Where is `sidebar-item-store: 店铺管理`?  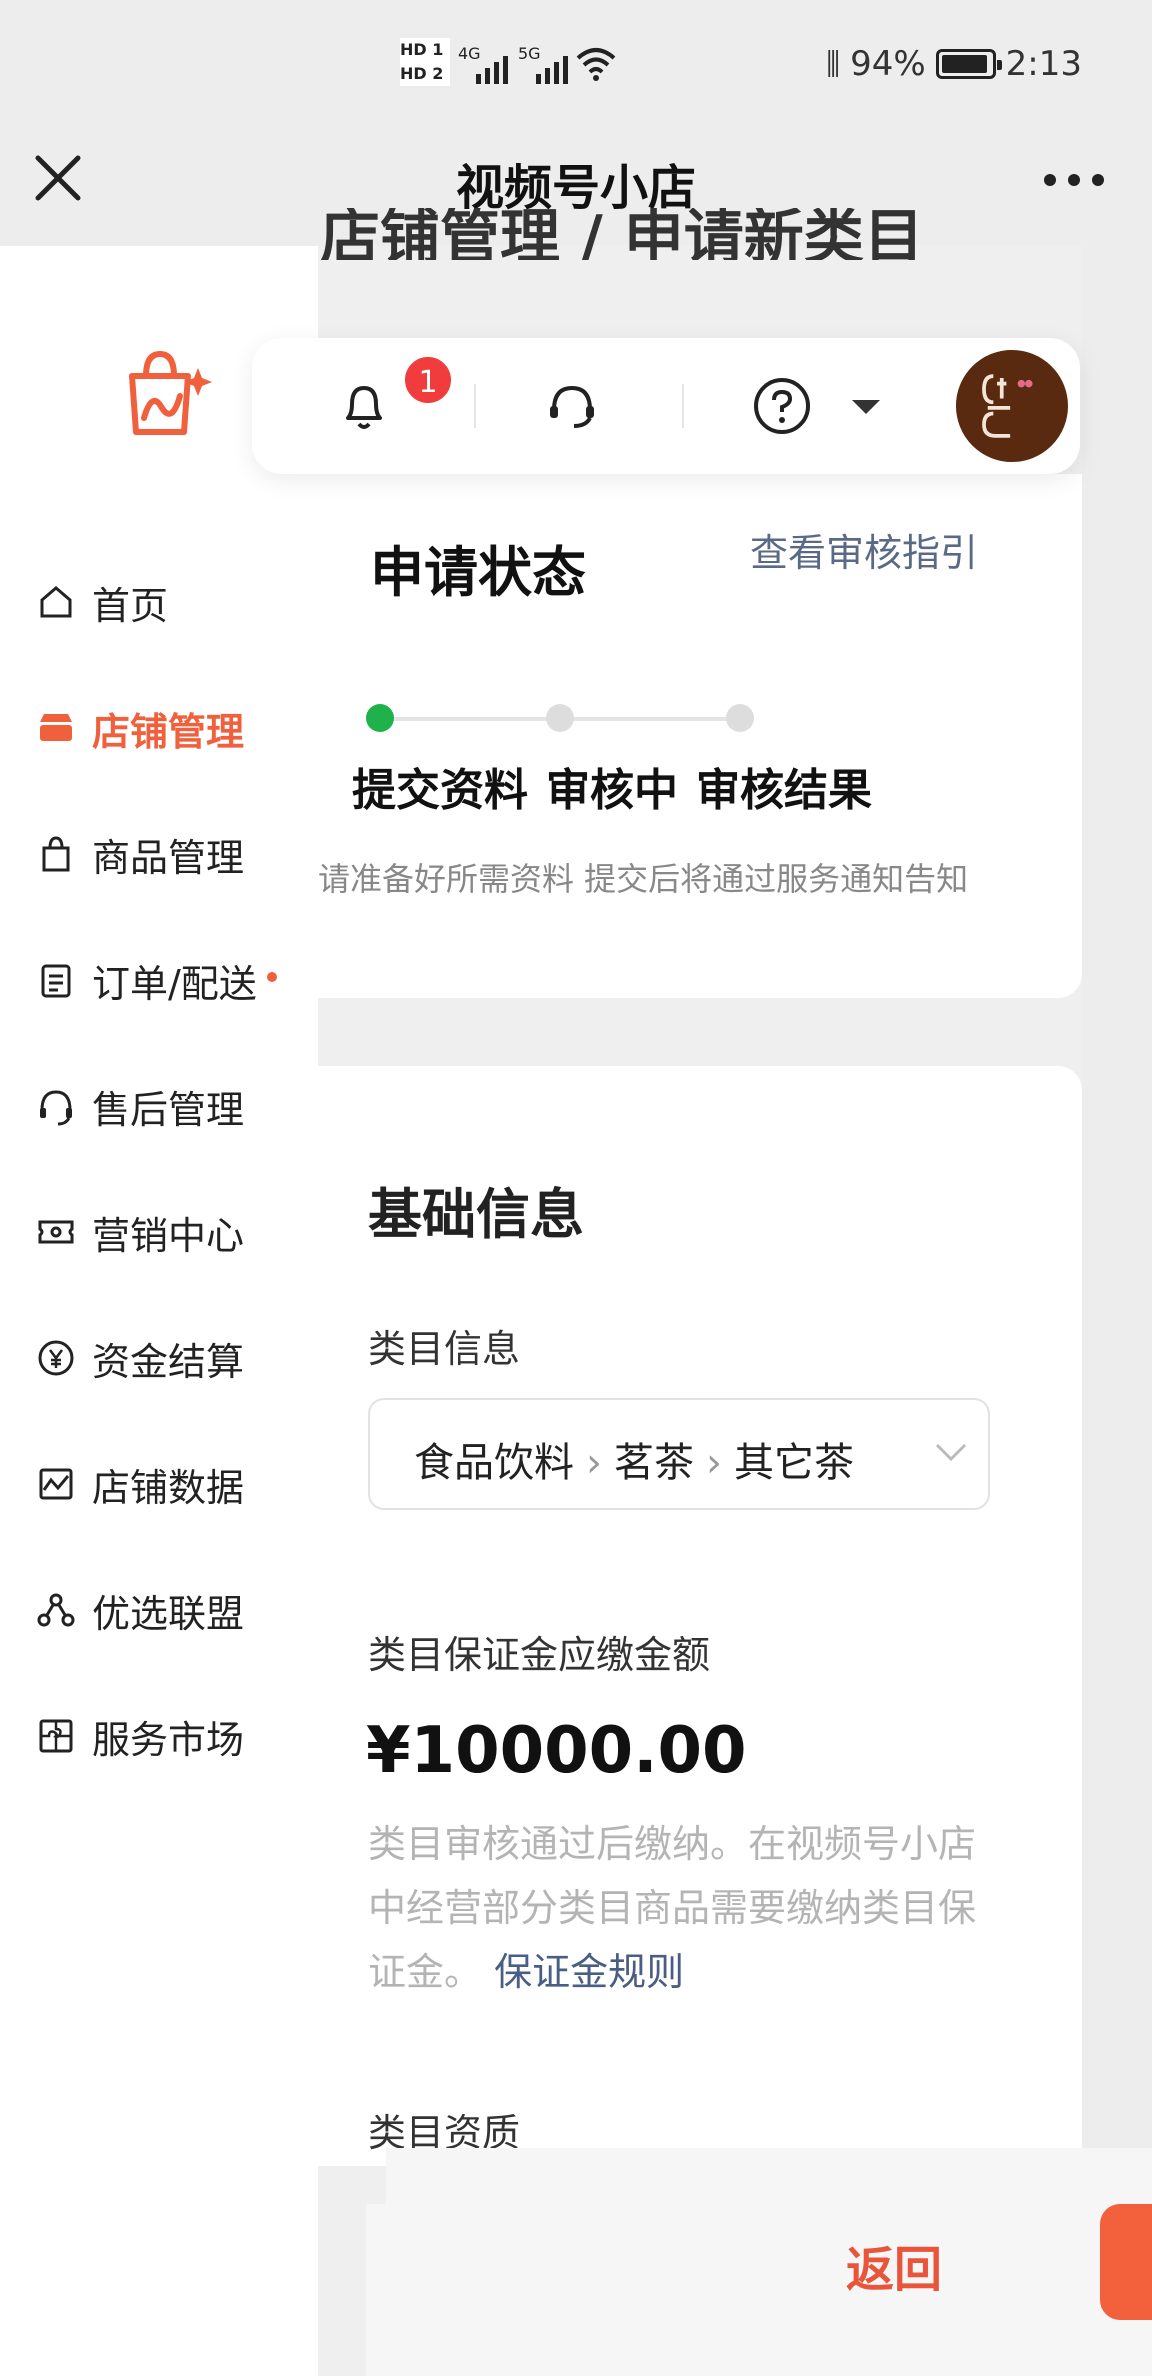
sidebar-item-store: 店铺管理 is located at coordinates (140, 728).